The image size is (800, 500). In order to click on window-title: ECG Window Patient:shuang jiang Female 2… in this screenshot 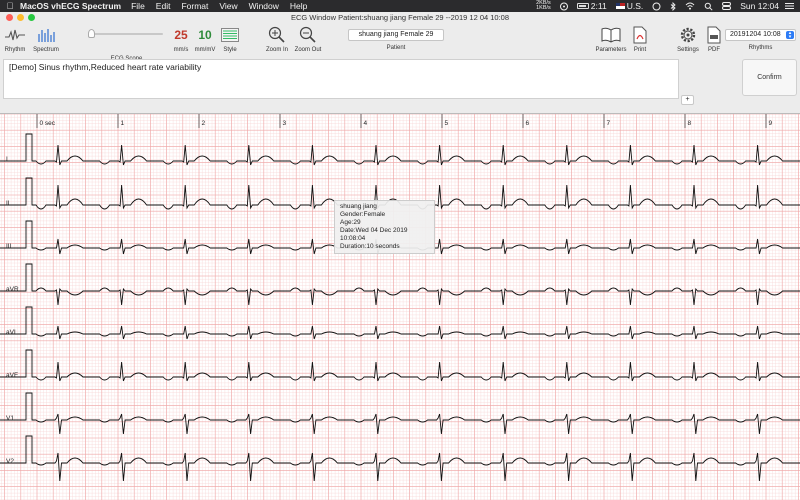, I will do `click(400, 17)`.